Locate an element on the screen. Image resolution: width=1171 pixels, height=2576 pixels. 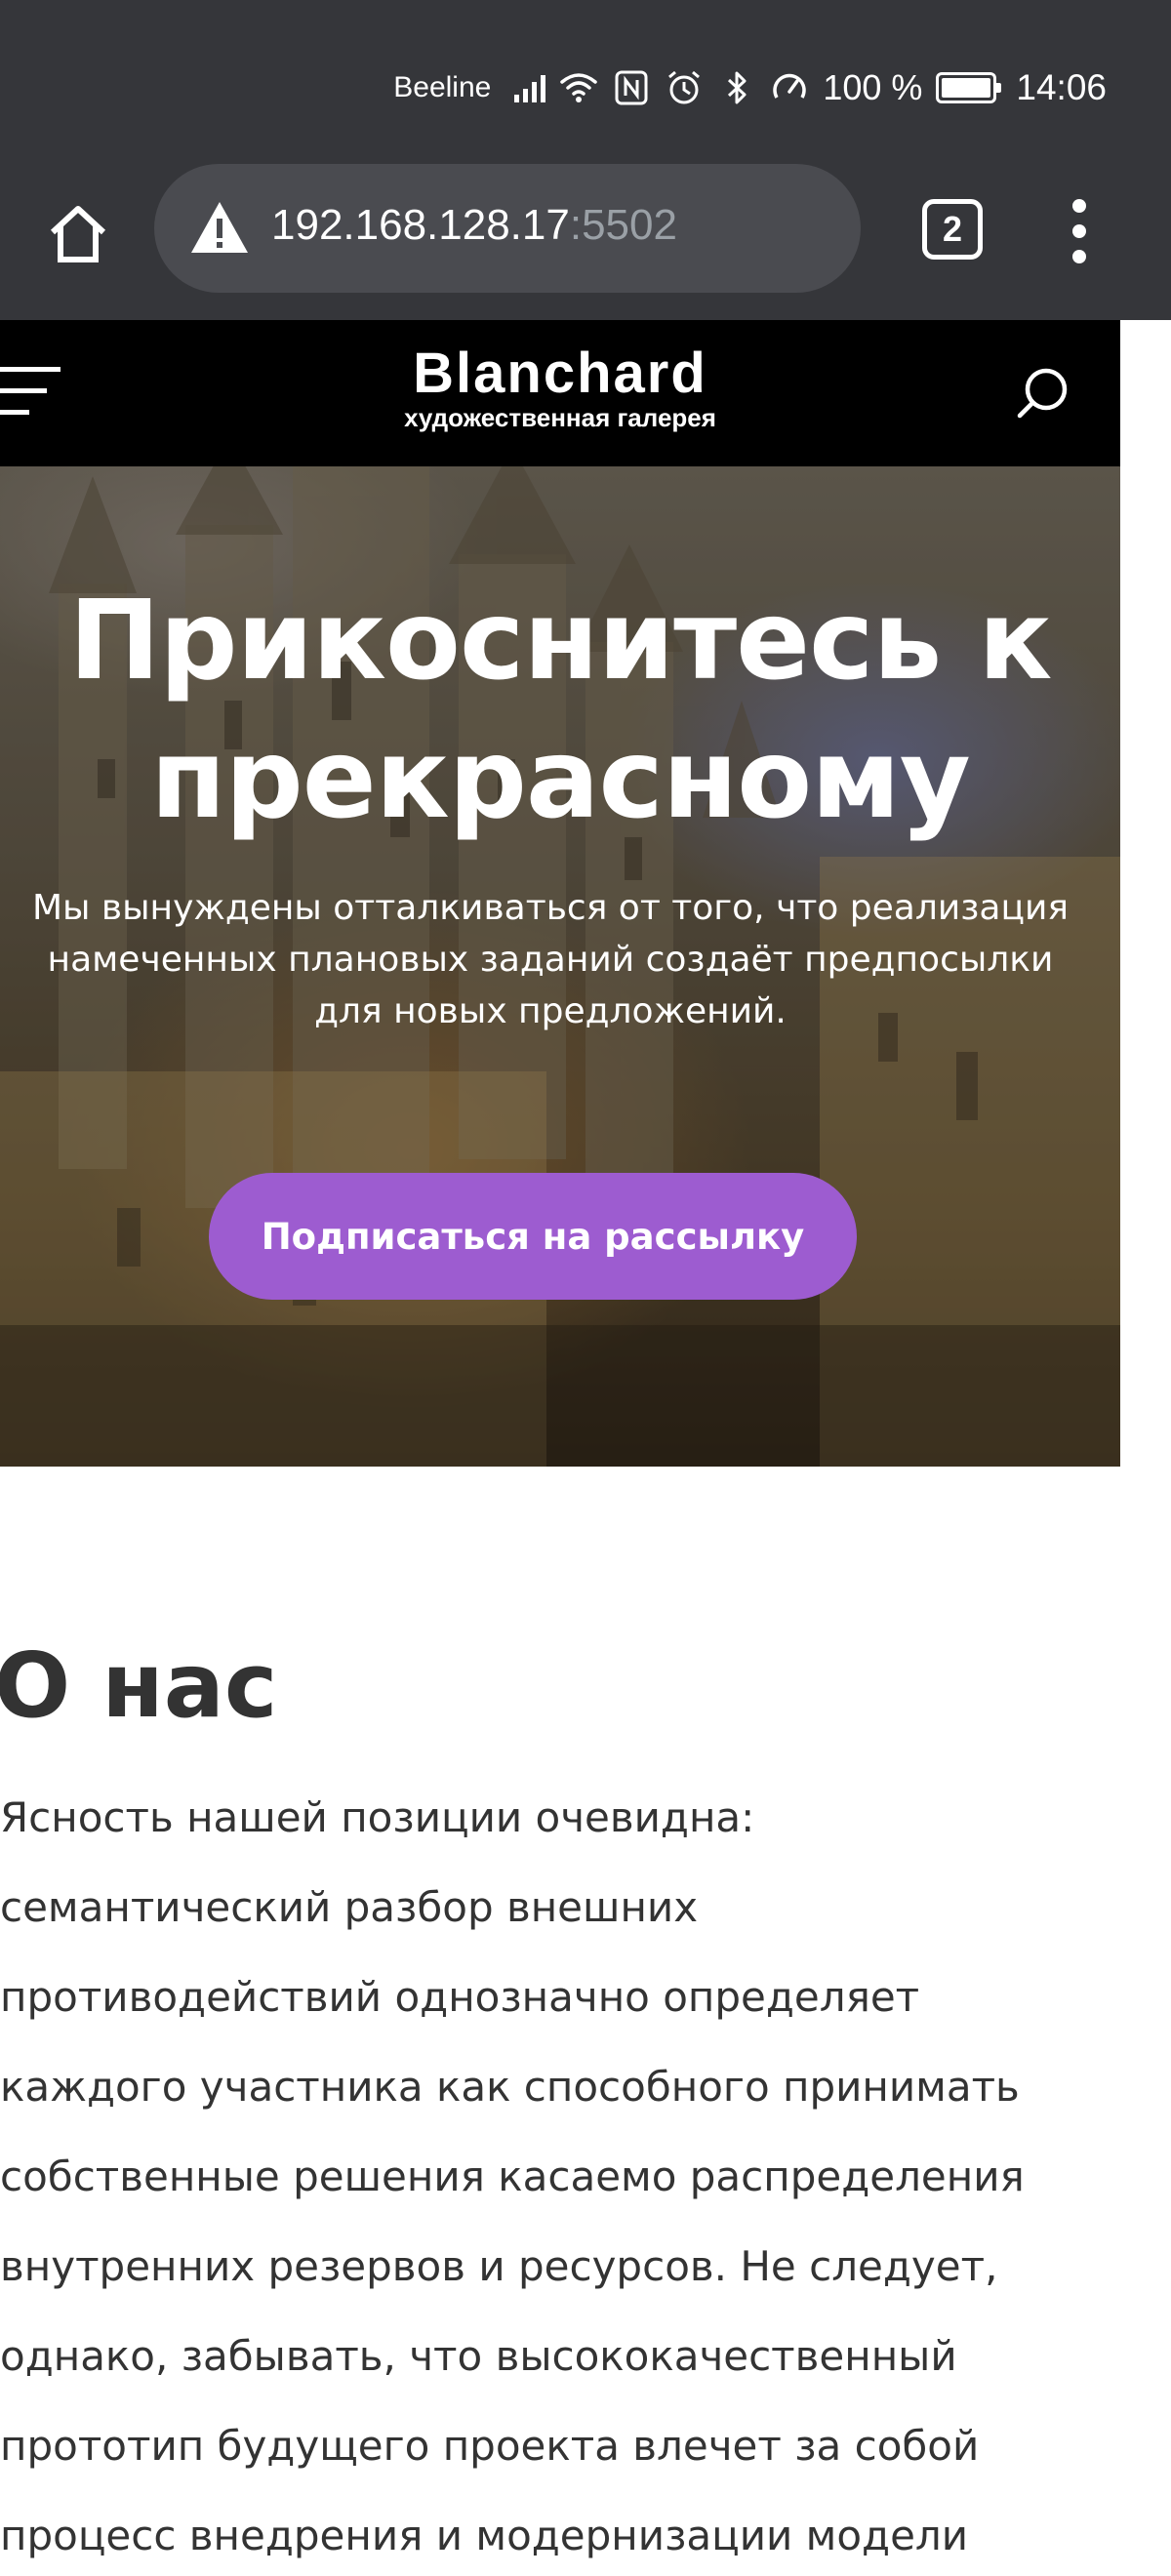
about-title: О нас is located at coordinates (139, 1685).